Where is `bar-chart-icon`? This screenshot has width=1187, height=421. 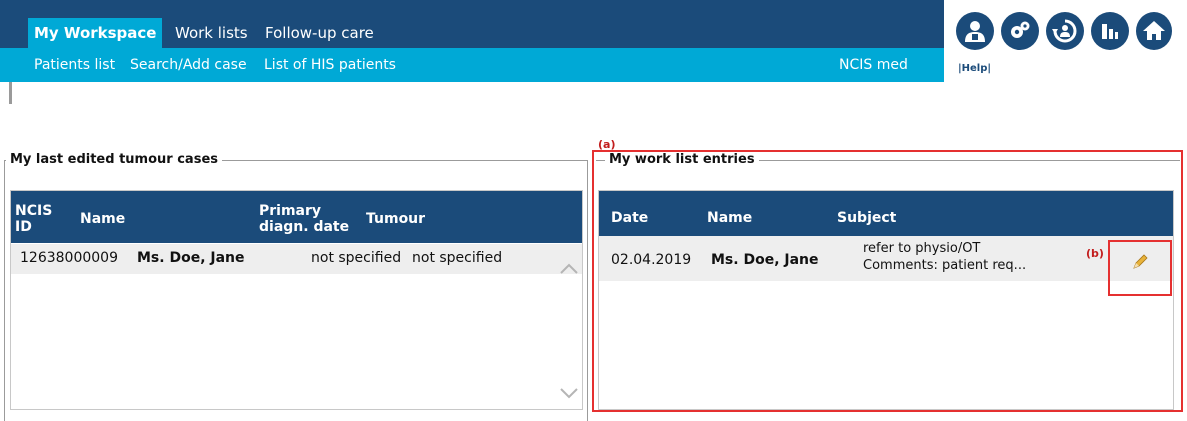
bar-chart-icon is located at coordinates (1110, 31).